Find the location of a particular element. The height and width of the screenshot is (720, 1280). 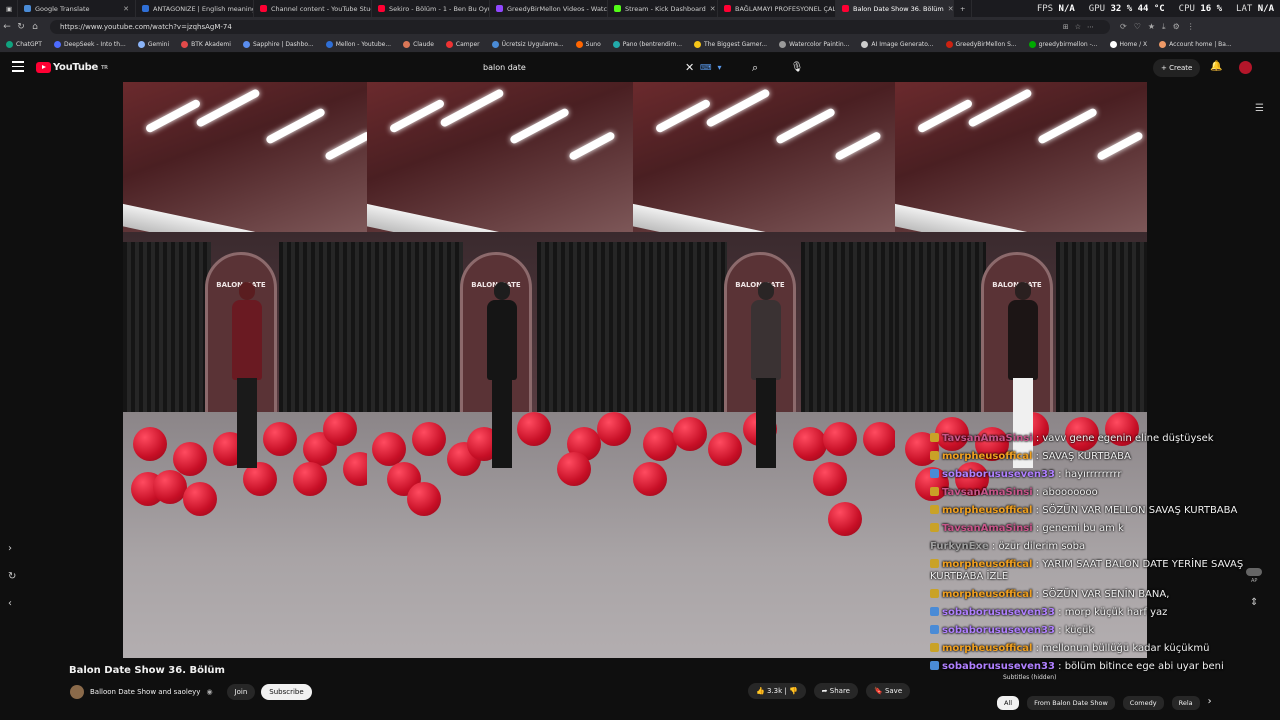

join-button: Join is located at coordinates (241, 692).